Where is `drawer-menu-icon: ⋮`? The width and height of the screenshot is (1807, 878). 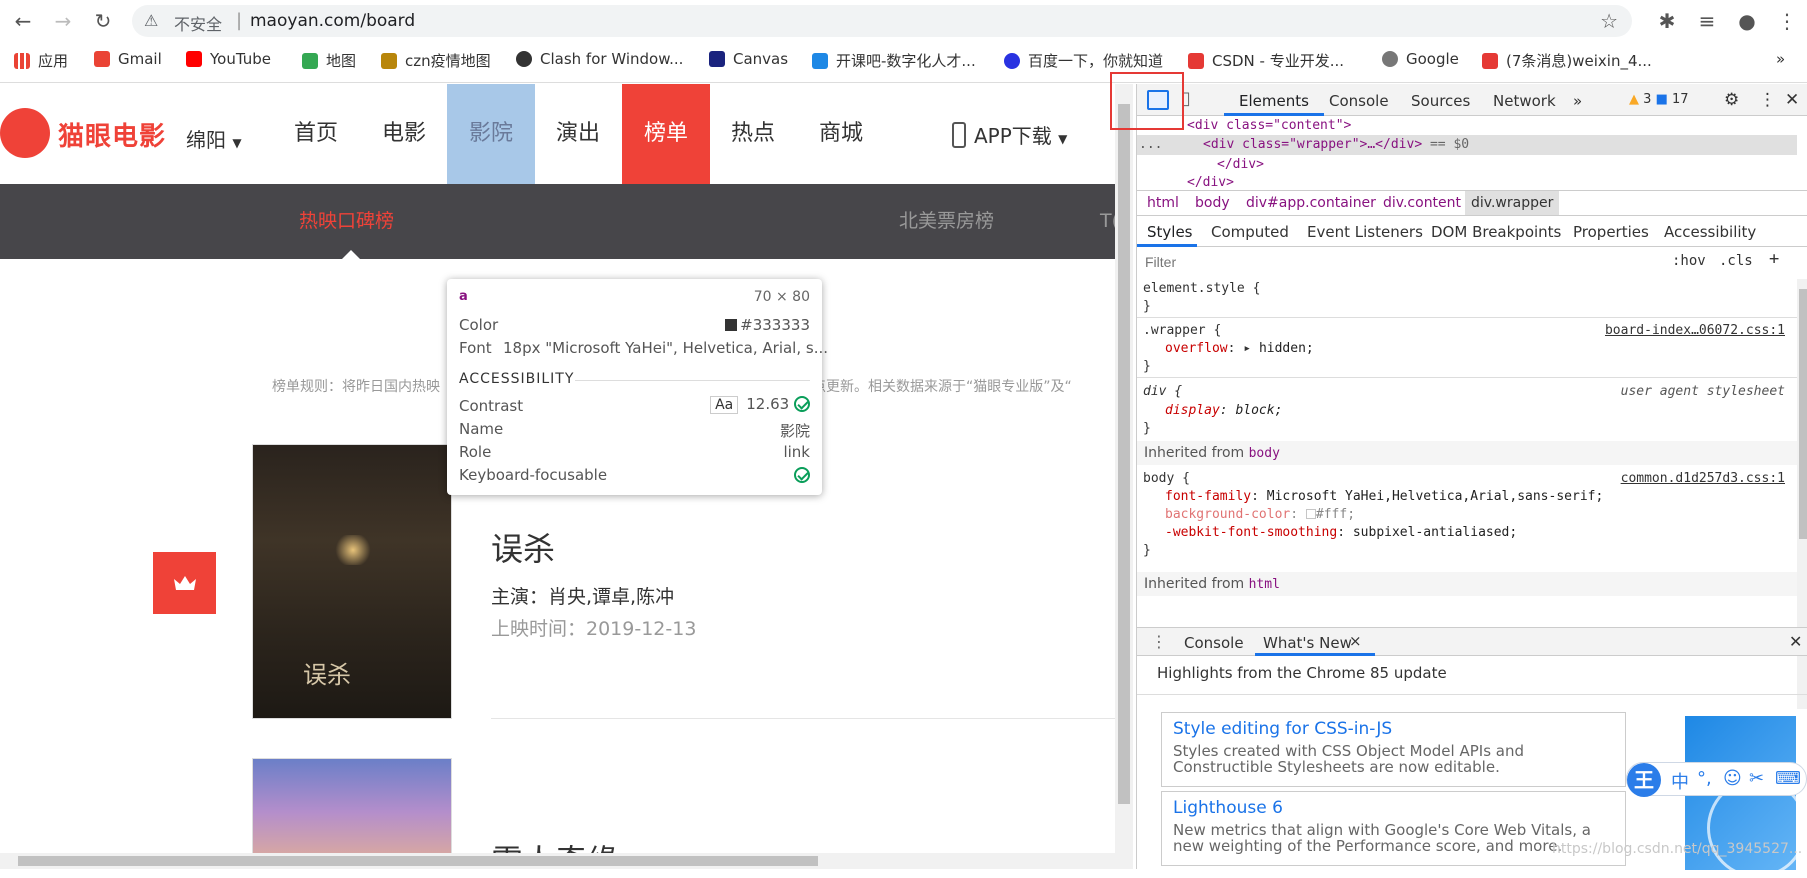 drawer-menu-icon: ⋮ is located at coordinates (1159, 641).